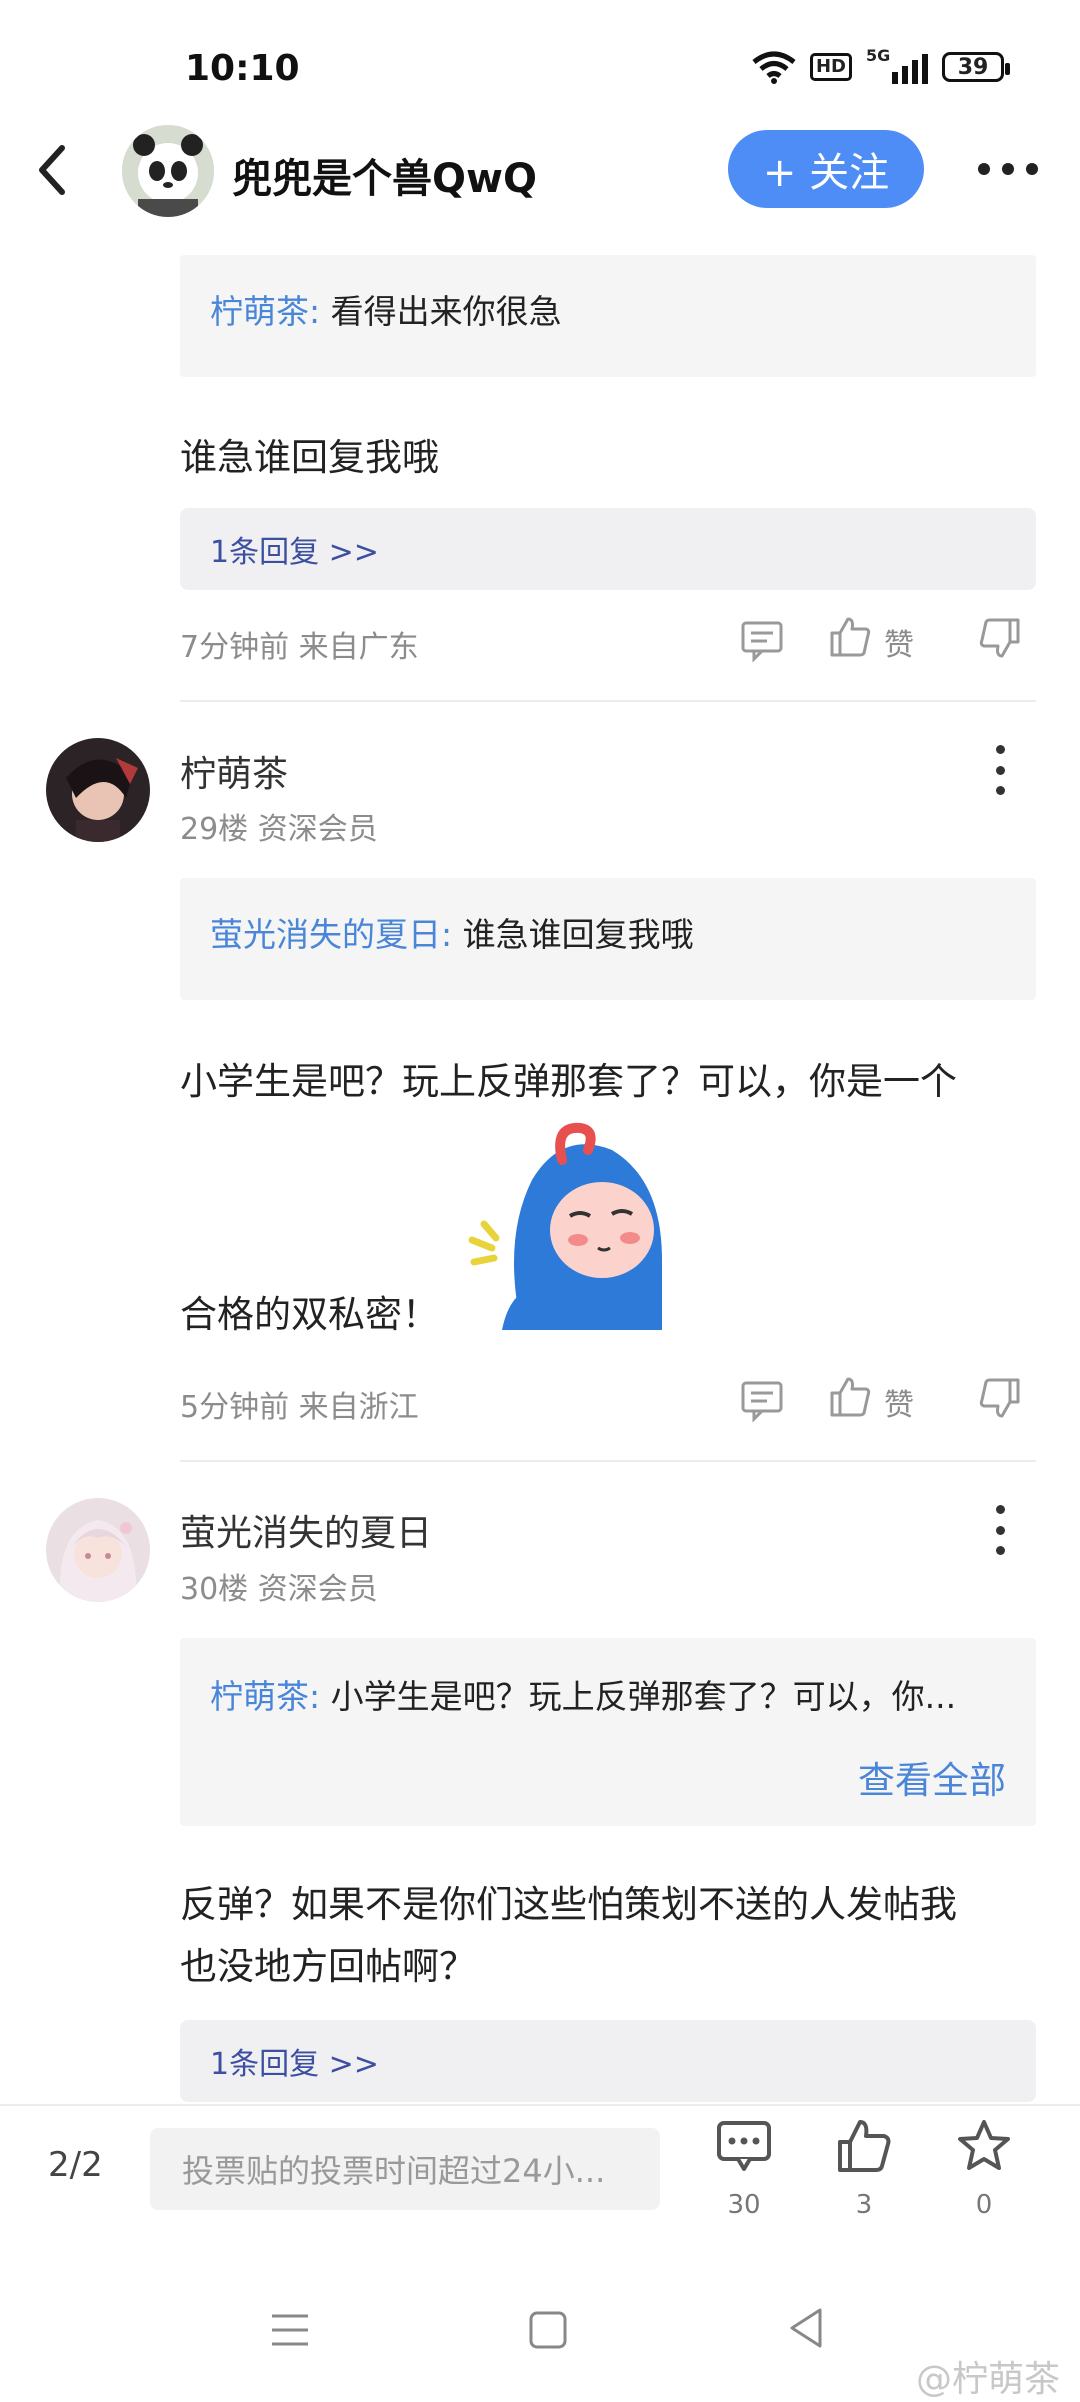 This screenshot has width=1080, height=2402. What do you see at coordinates (608, 316) in the screenshot?
I see `quoted-reply: 柠萌茶: 看得出来你很急` at bounding box center [608, 316].